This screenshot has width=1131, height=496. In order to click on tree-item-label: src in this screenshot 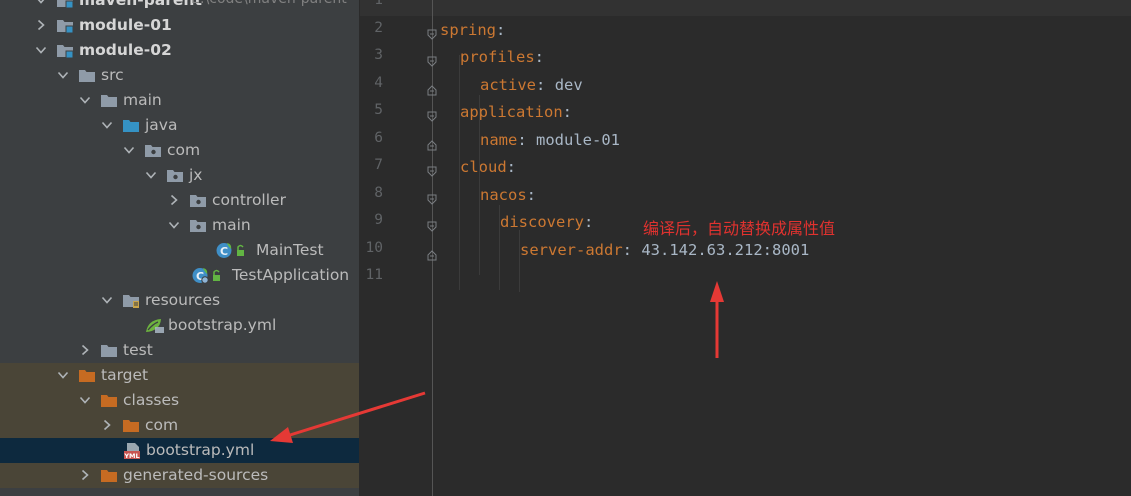, I will do `click(112, 75)`.